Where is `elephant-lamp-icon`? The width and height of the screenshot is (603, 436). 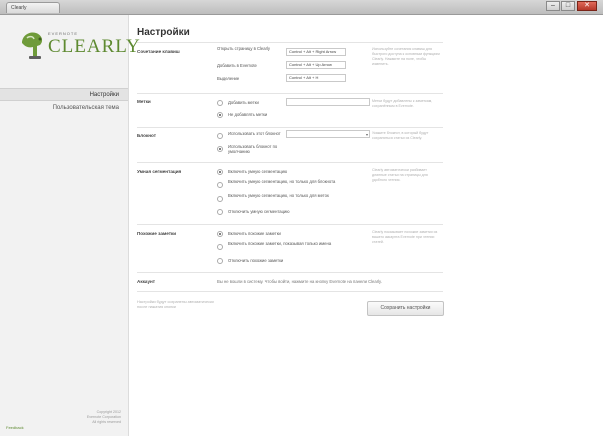
elephant-lamp-icon is located at coordinates (32, 45).